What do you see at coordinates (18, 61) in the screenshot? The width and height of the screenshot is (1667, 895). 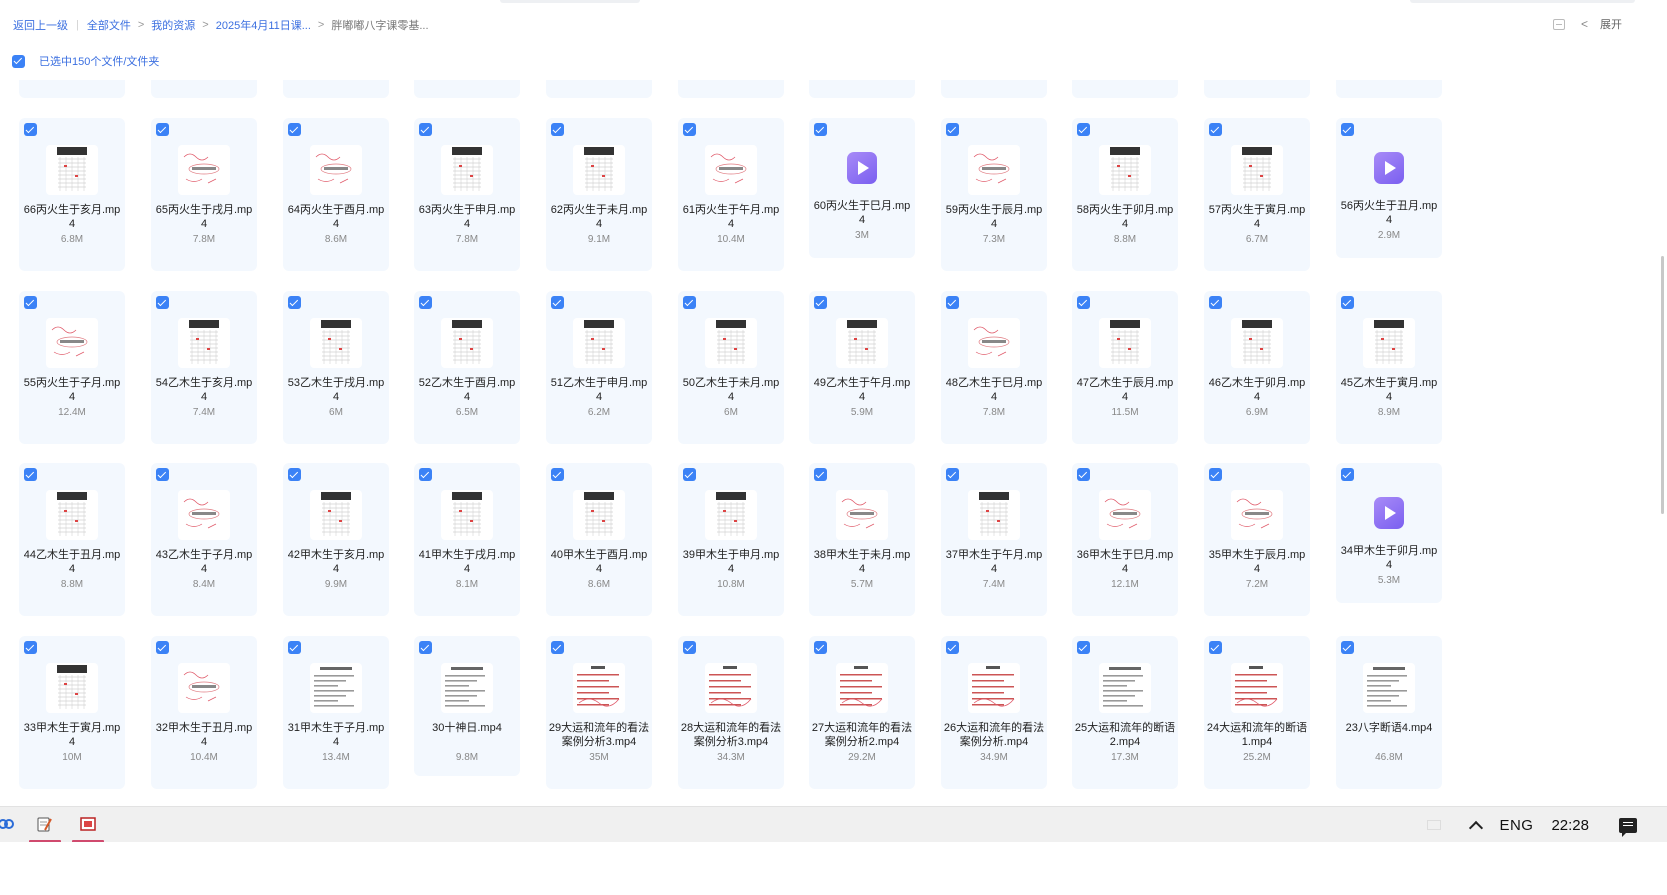 I see `select-all-checkbox` at bounding box center [18, 61].